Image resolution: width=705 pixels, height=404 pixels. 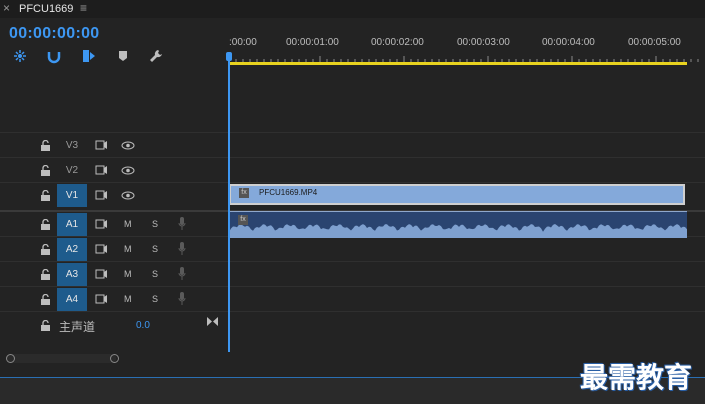 I want to click on master-volume-value: 0.0, so click(x=143, y=325).